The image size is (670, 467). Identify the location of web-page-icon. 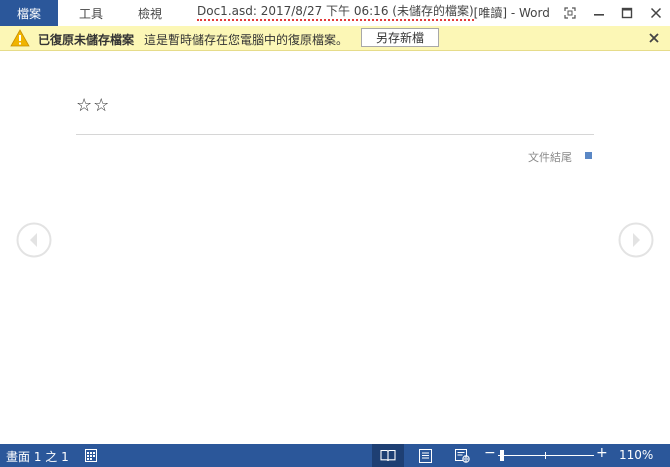
(462, 455).